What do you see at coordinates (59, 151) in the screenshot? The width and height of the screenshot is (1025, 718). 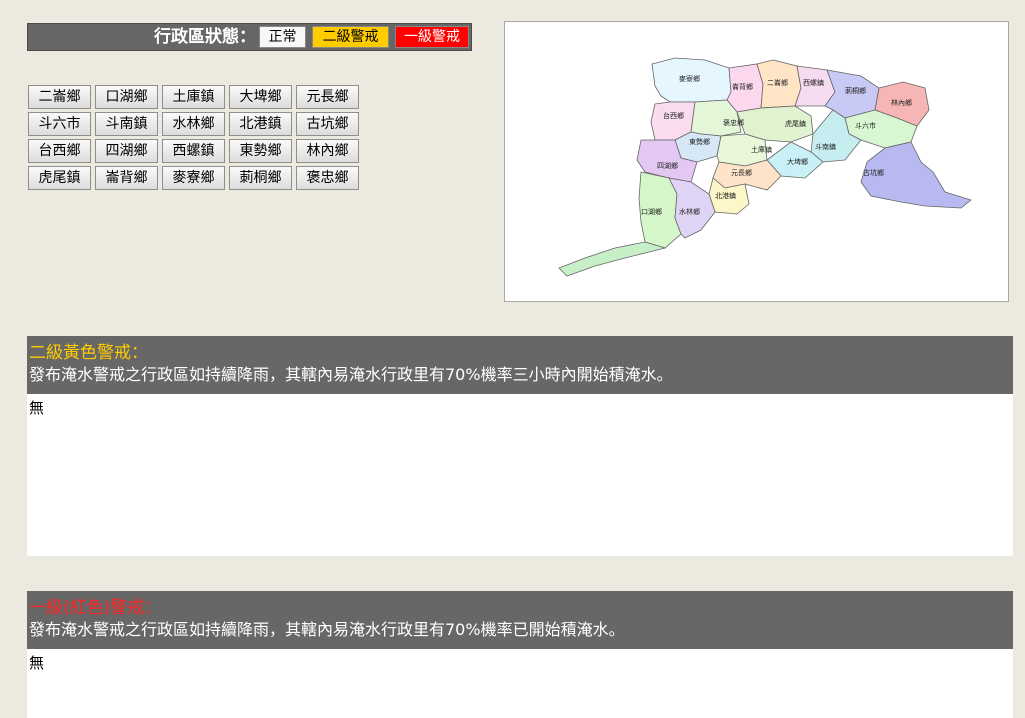 I see `district-button-taixi: 台西鄉` at bounding box center [59, 151].